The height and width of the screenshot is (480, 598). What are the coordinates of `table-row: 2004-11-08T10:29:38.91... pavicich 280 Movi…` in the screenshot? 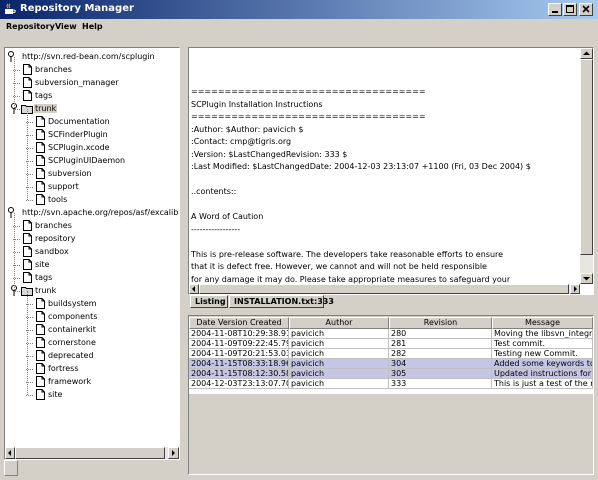 It's located at (391, 334).